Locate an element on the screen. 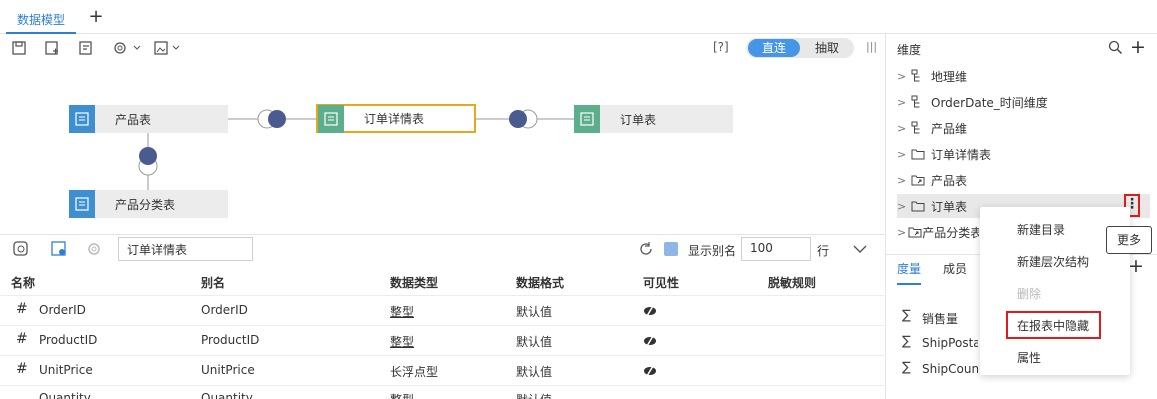 The width and height of the screenshot is (1157, 399). tree-item-label: 产品维 is located at coordinates (949, 128).